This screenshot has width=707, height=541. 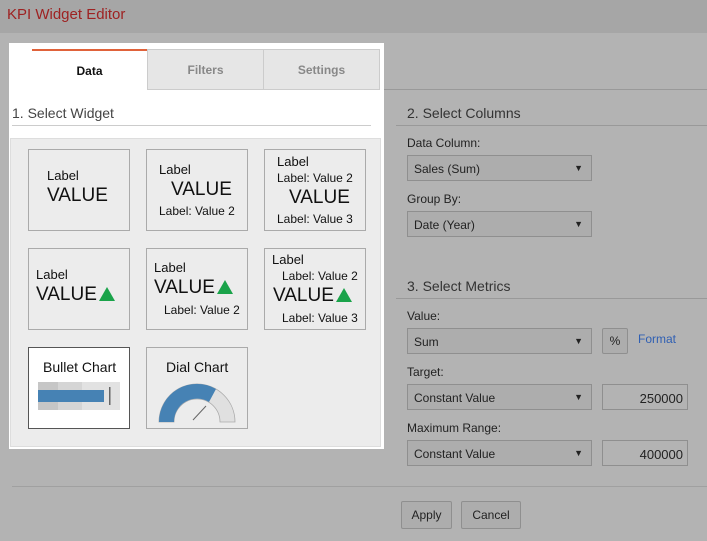 I want to click on bullet-chart-icon, so click(x=79, y=396).